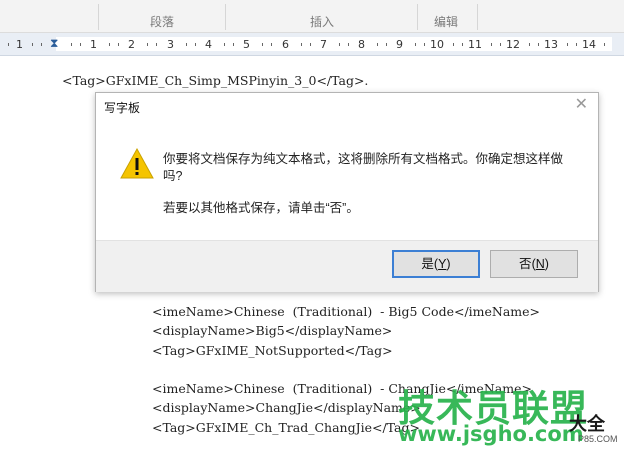 The width and height of the screenshot is (624, 450). Describe the element at coordinates (442, 264) in the screenshot. I see `yes-button-accesskey: Y` at that location.